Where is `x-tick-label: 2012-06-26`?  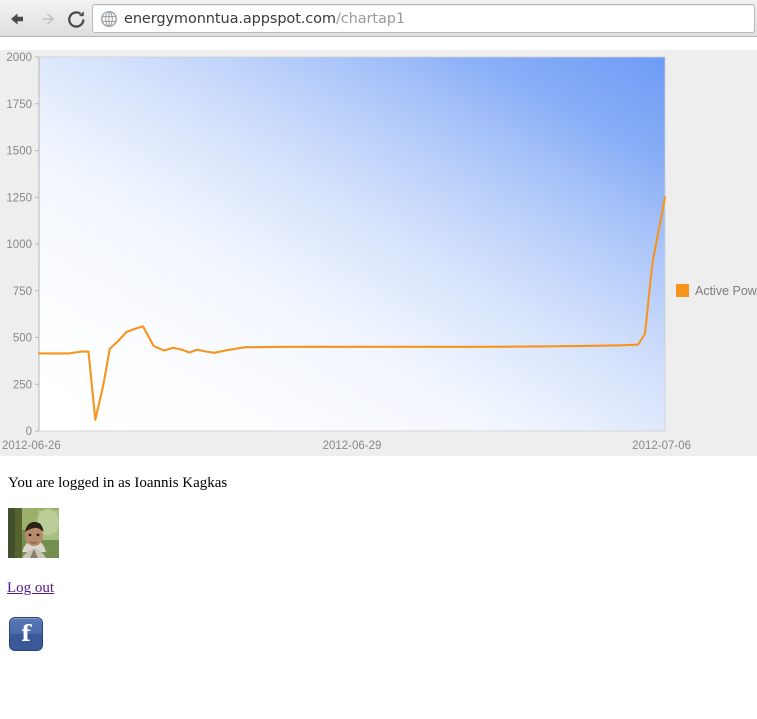 x-tick-label: 2012-06-26 is located at coordinates (31, 446).